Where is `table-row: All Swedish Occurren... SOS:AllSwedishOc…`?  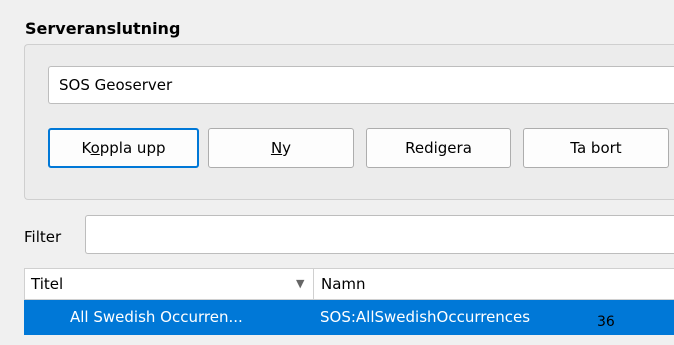
table-row: All Swedish Occurren... SOS:AllSwedishOc… is located at coordinates (349, 317).